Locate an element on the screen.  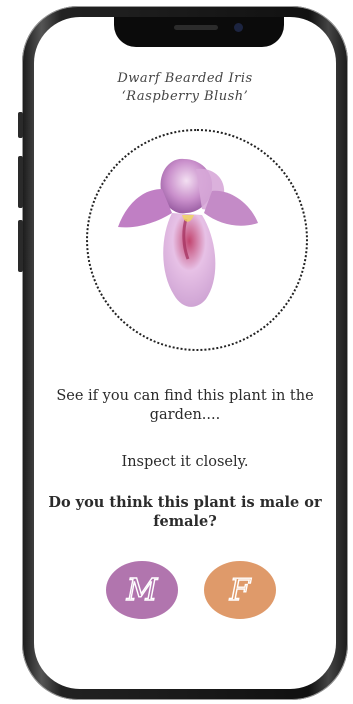
volume-up-button is located at coordinates (20, 182).